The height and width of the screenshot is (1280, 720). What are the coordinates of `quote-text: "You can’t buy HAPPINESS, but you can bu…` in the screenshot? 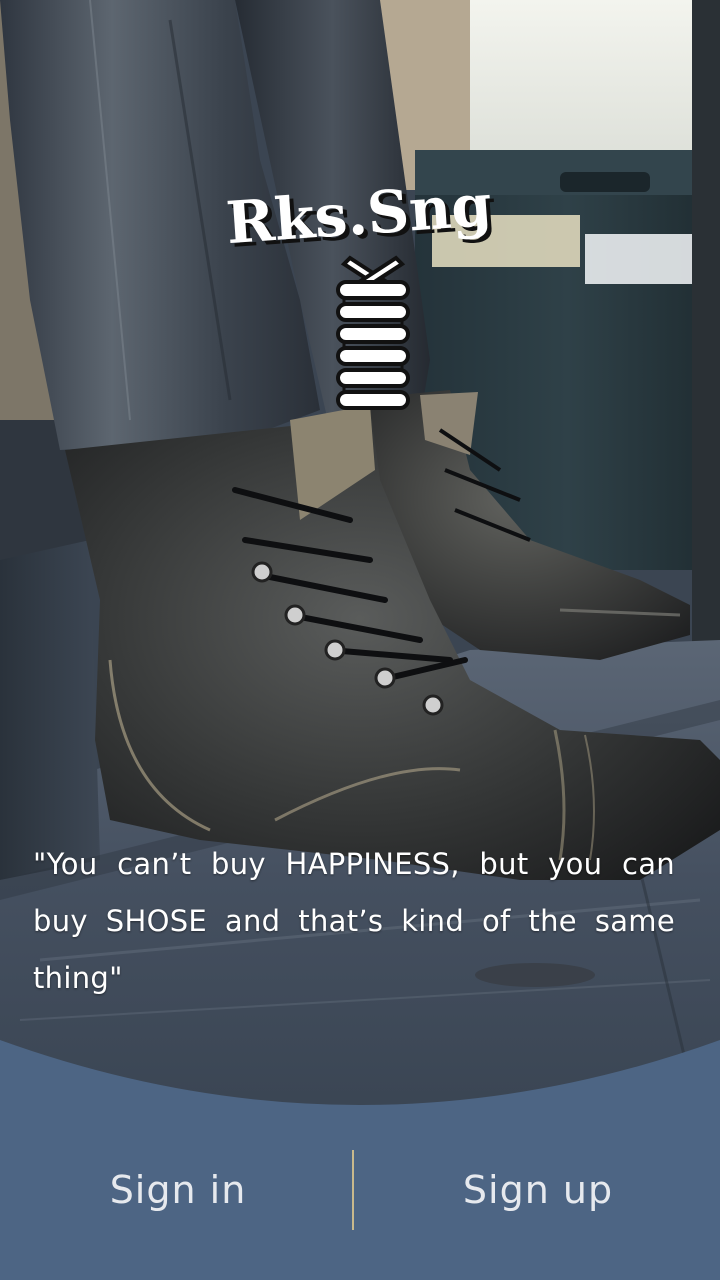 It's located at (354, 921).